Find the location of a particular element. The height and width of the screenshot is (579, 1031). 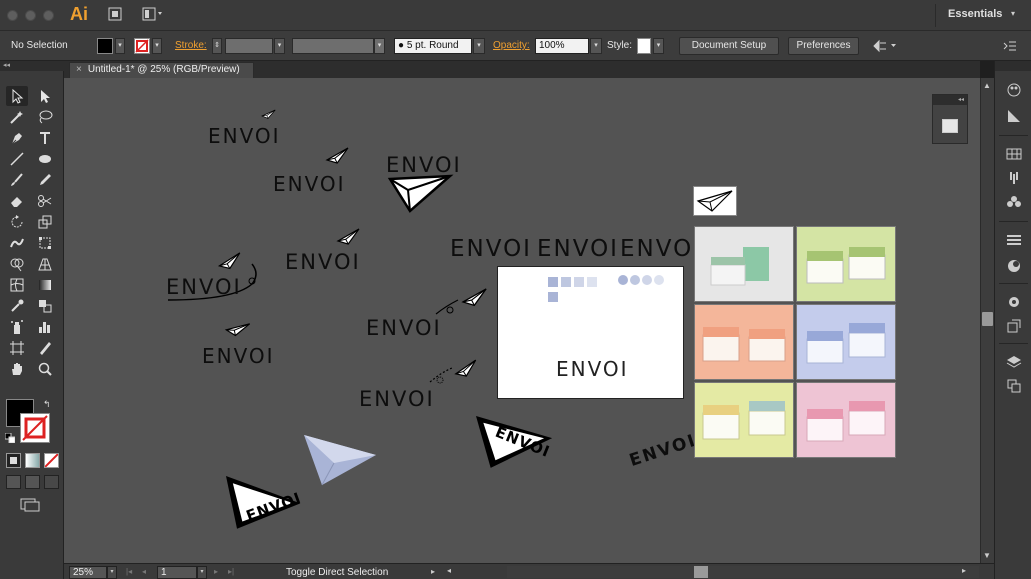

draw-behind-icon is located at coordinates (32, 482).